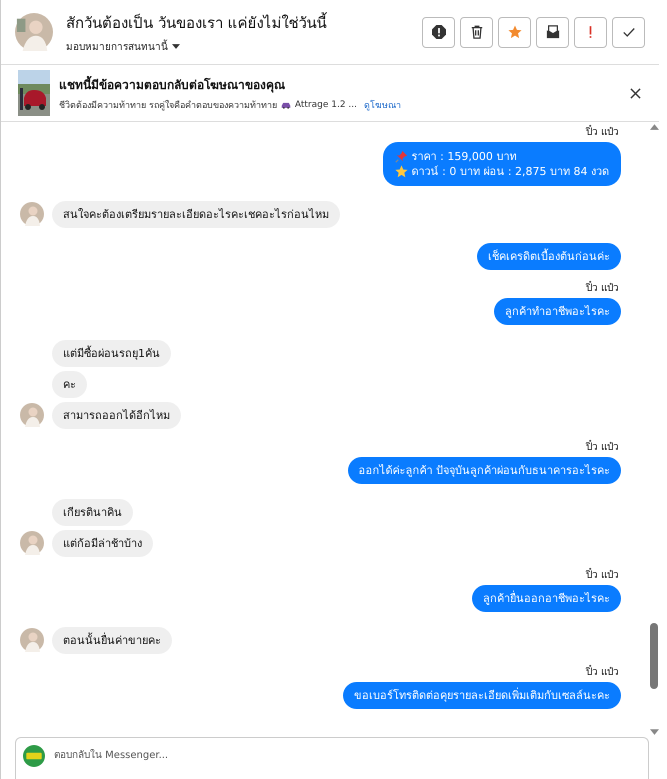 This screenshot has height=779, width=667. I want to click on message-bubble: แต่ก้อมีล่าช้าบ้าง, so click(102, 543).